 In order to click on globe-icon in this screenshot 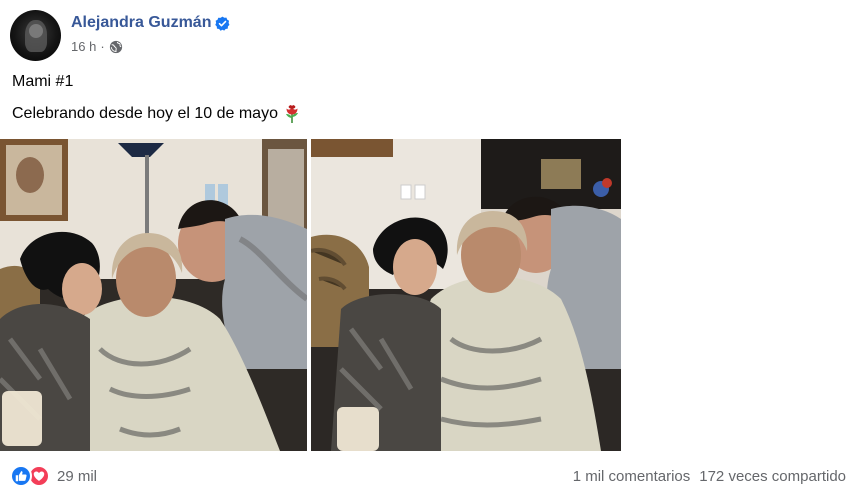, I will do `click(116, 47)`.